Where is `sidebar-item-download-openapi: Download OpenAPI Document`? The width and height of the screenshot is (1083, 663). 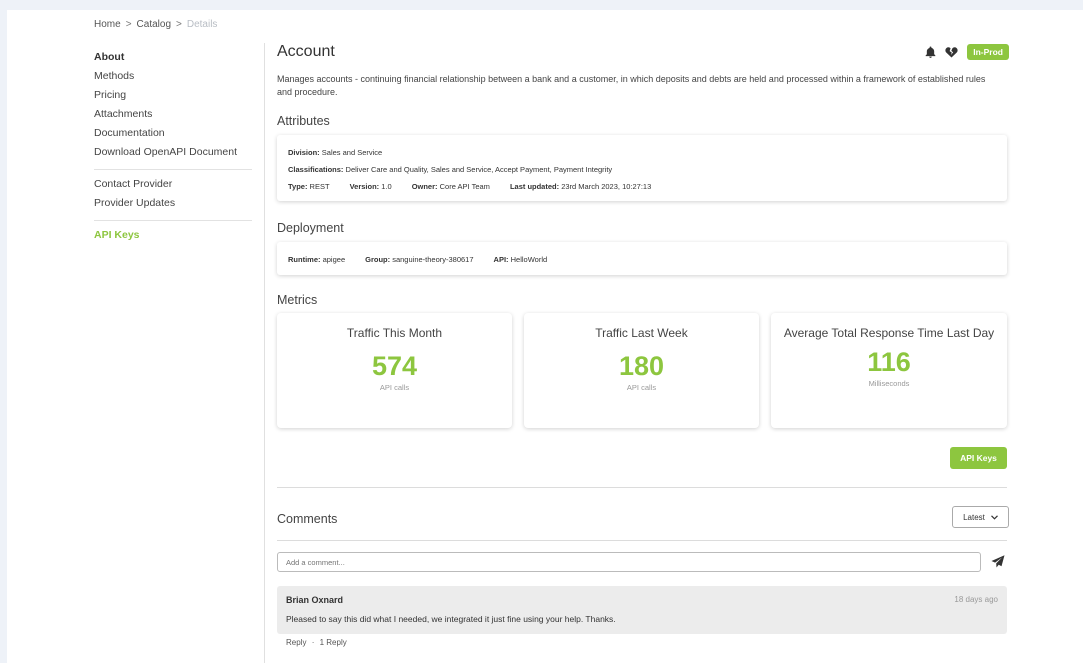 sidebar-item-download-openapi: Download OpenAPI Document is located at coordinates (174, 152).